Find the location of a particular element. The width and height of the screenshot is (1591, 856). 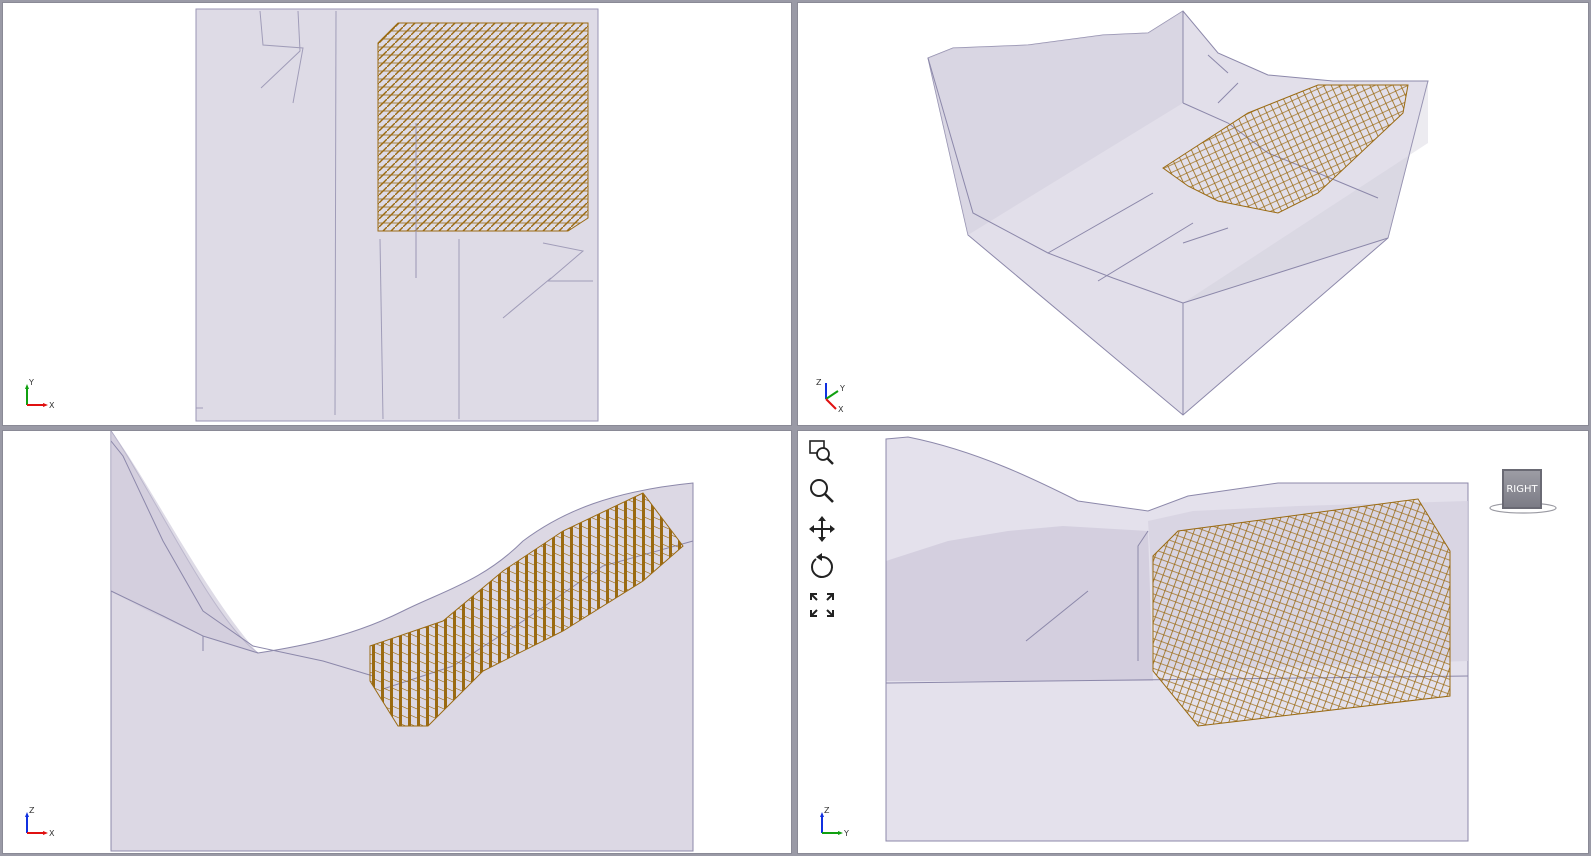

axis-label-up: Y is located at coordinates (31, 382).